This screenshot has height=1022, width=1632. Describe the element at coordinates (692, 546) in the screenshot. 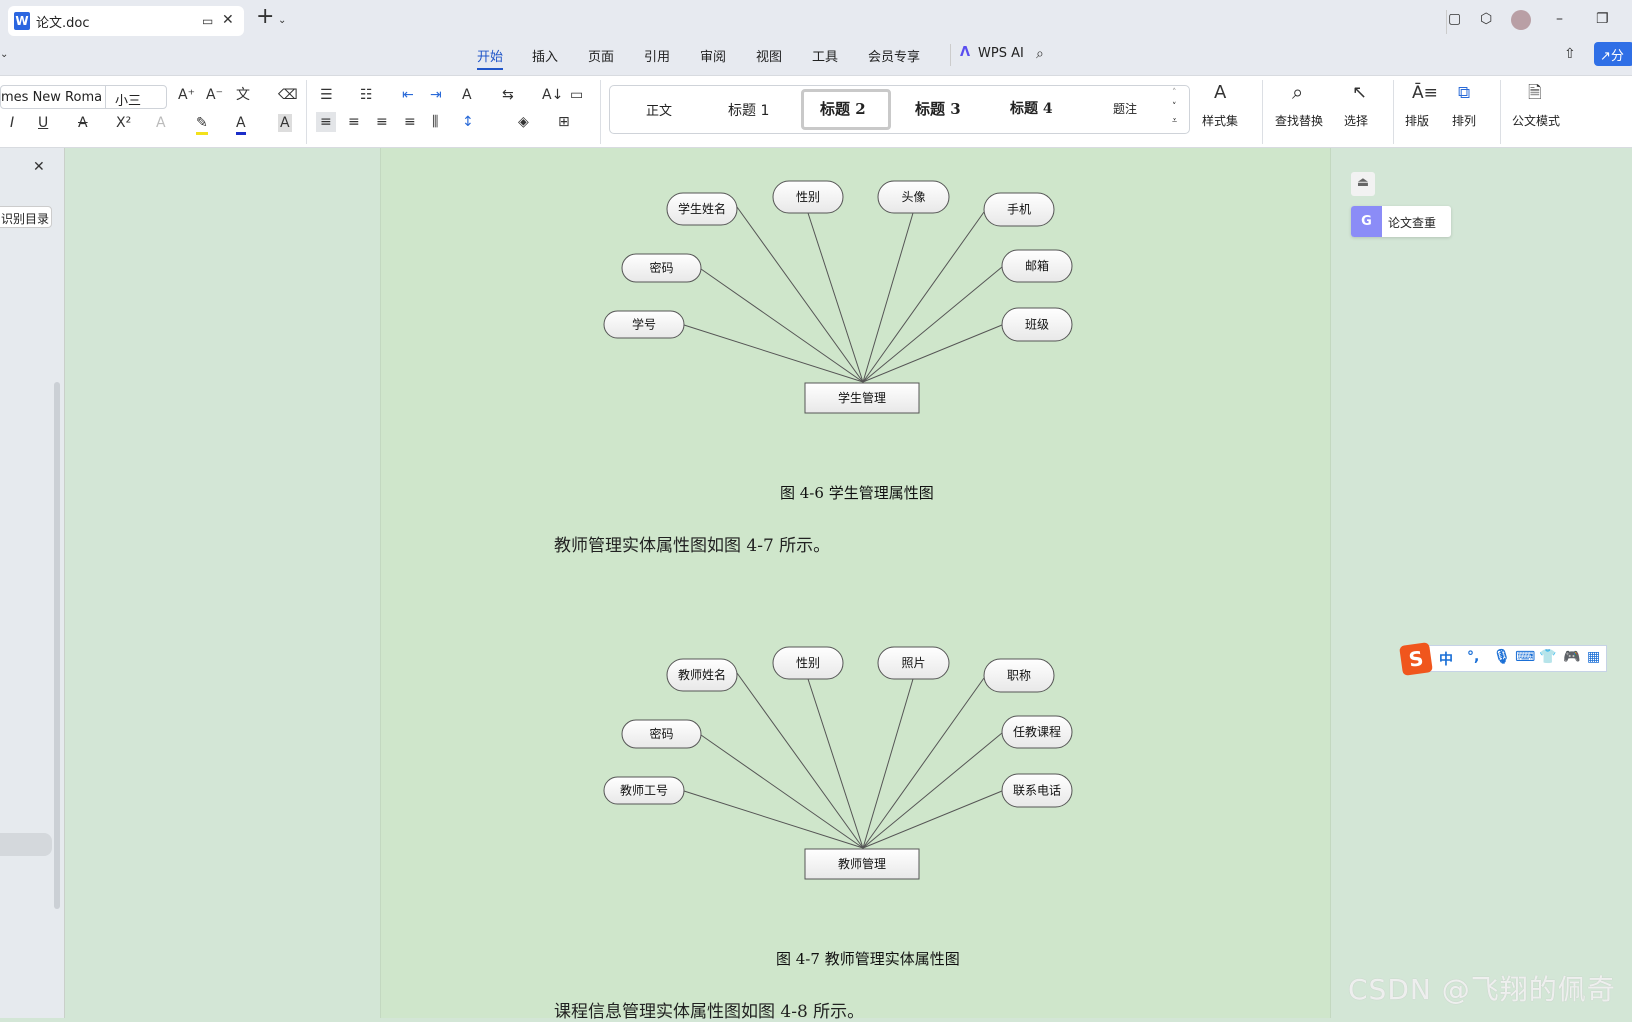

I see `paragraph: 教师管理实体属性图如图 4-7 所示。` at that location.